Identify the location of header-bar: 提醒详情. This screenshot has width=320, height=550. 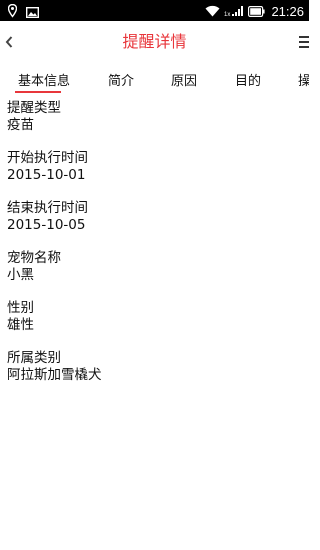
(154, 42).